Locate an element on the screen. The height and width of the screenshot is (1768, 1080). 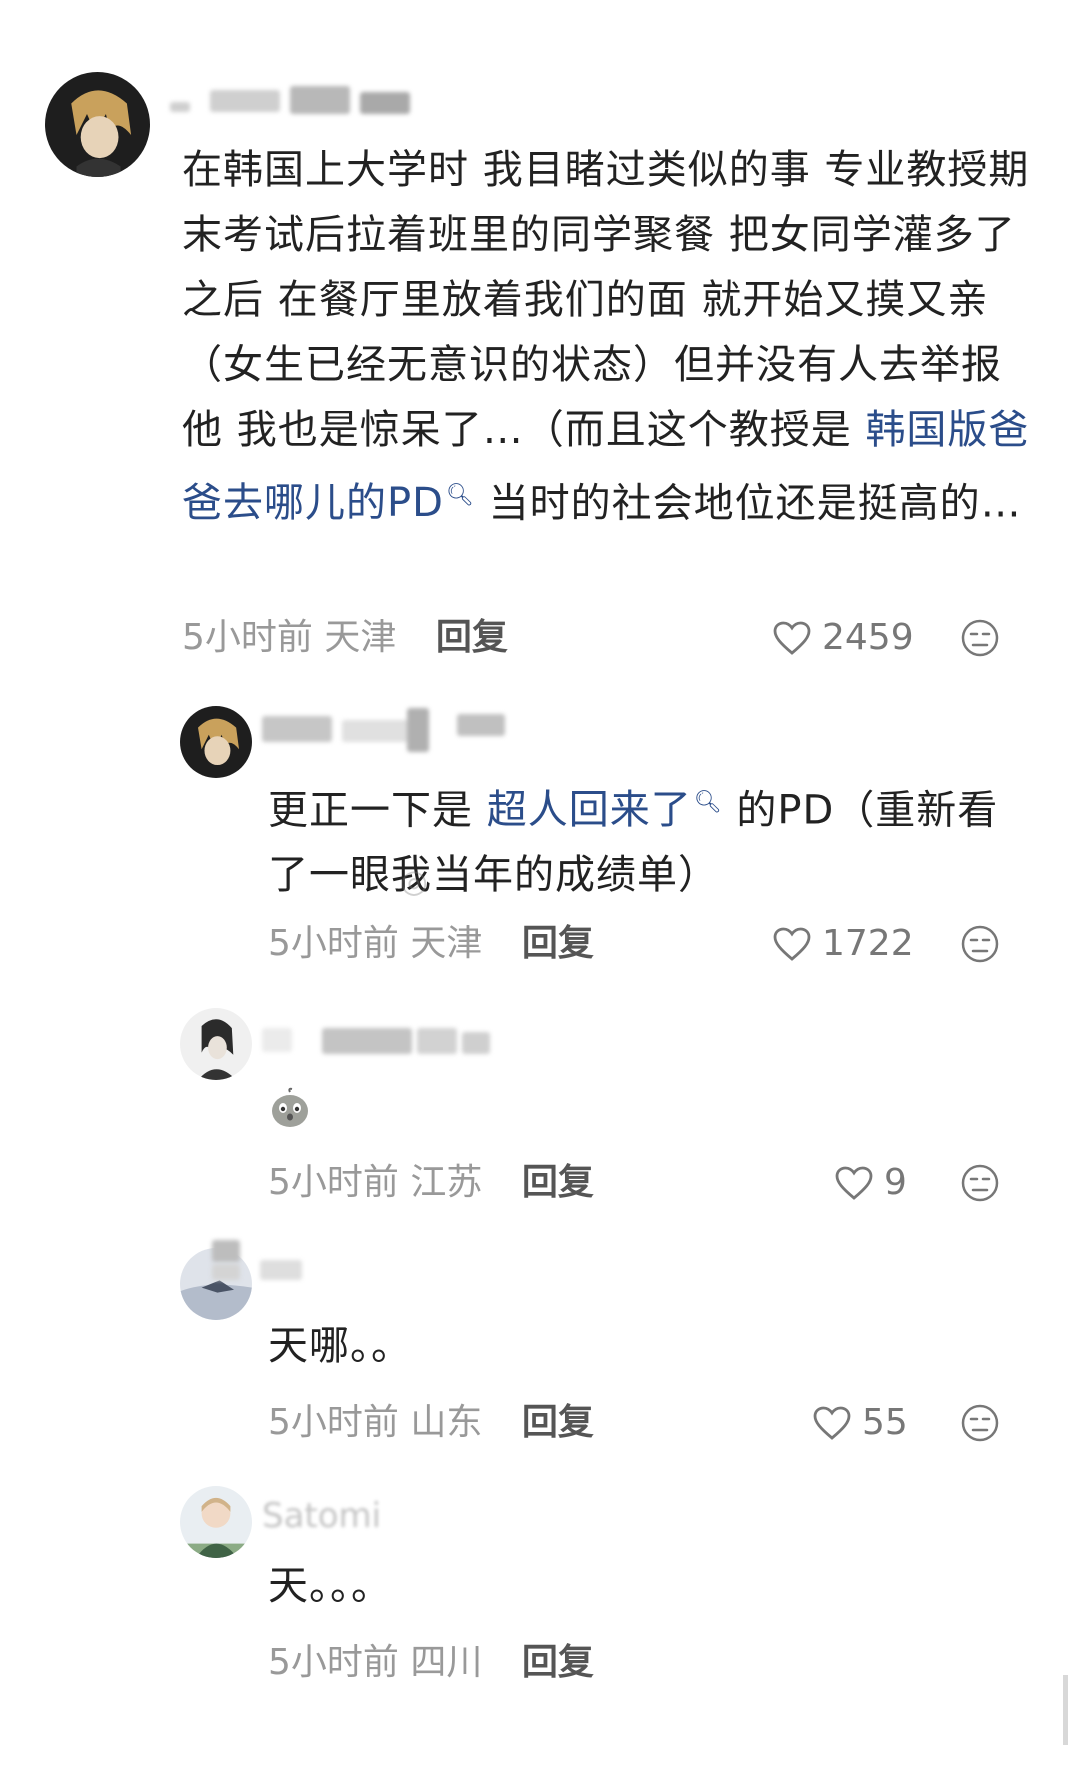
location: 山东 is located at coordinates (446, 1422).